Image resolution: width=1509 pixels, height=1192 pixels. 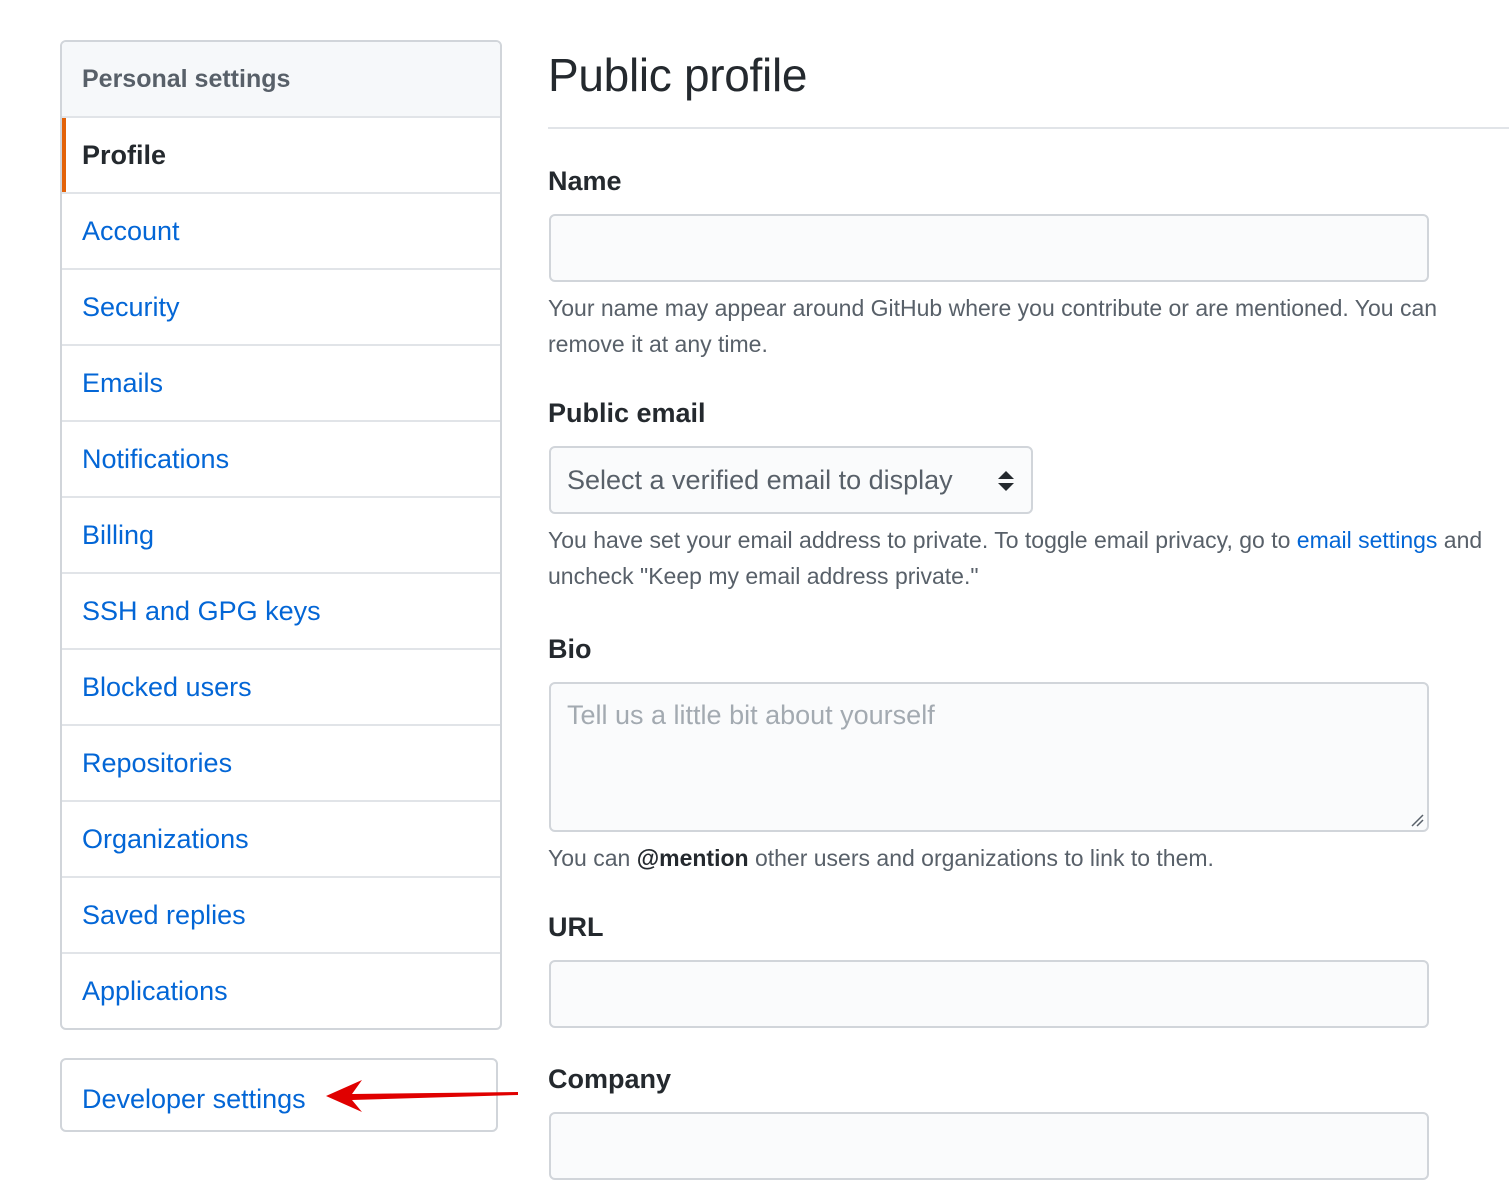 What do you see at coordinates (281, 612) in the screenshot?
I see `sidebar-item-ssh-gpg-keys: SSH and GPG keys` at bounding box center [281, 612].